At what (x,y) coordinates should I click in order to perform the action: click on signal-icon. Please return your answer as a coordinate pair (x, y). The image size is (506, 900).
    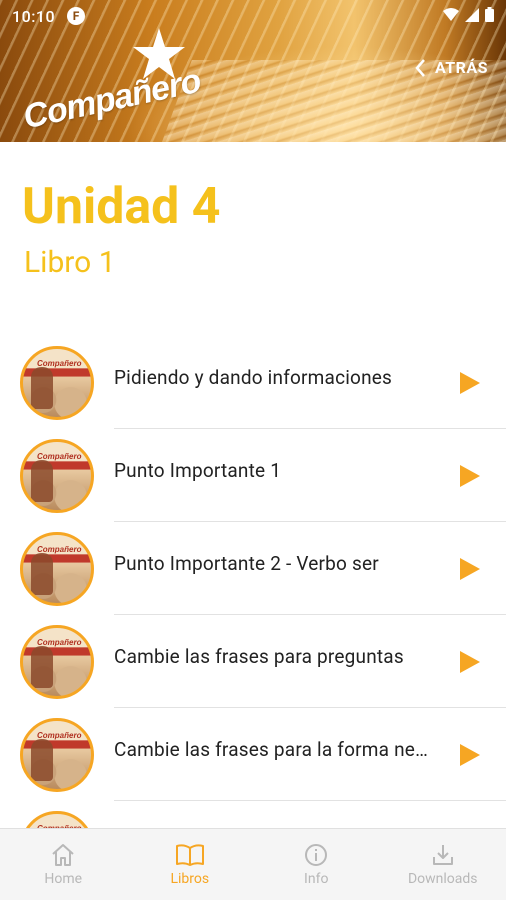
    Looking at the image, I should click on (472, 16).